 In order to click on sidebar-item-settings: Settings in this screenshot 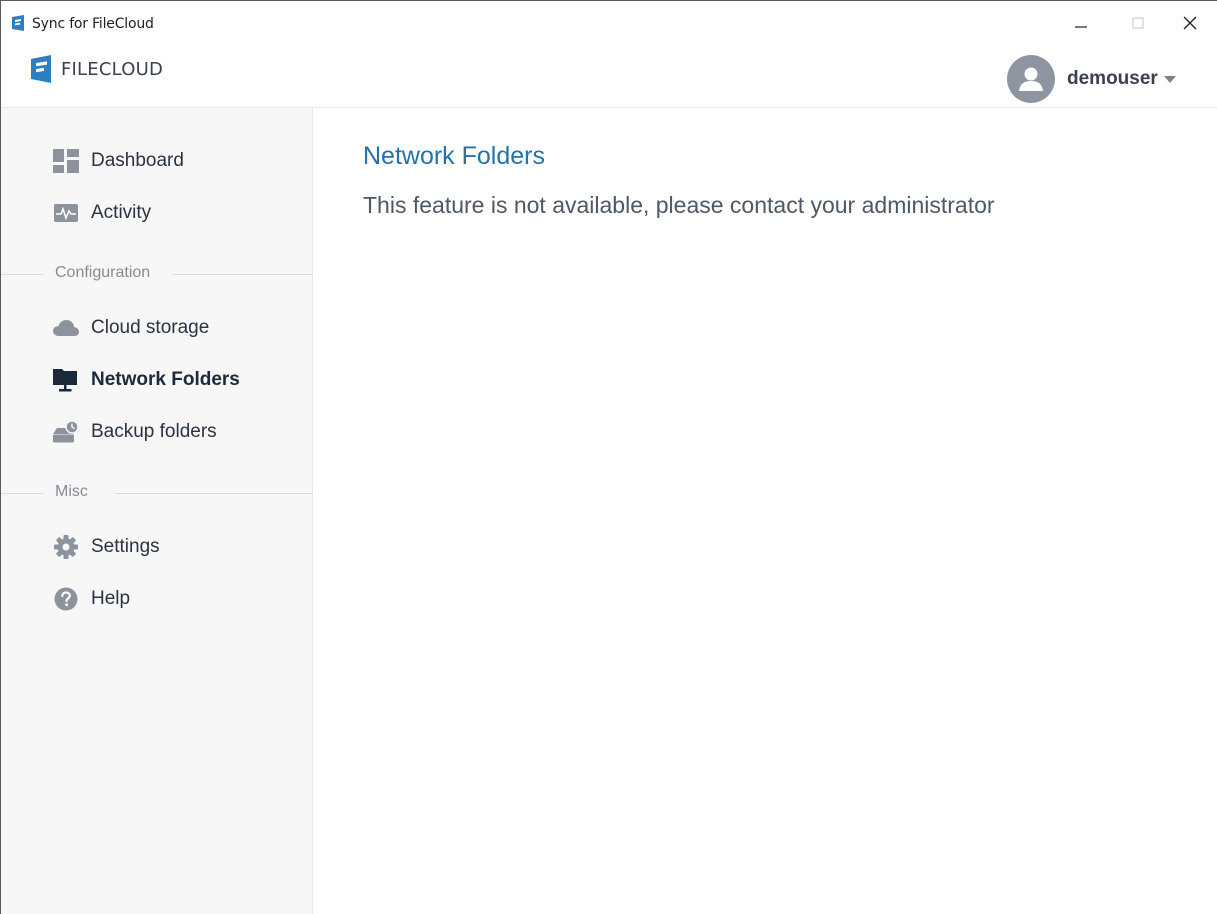, I will do `click(106, 547)`.